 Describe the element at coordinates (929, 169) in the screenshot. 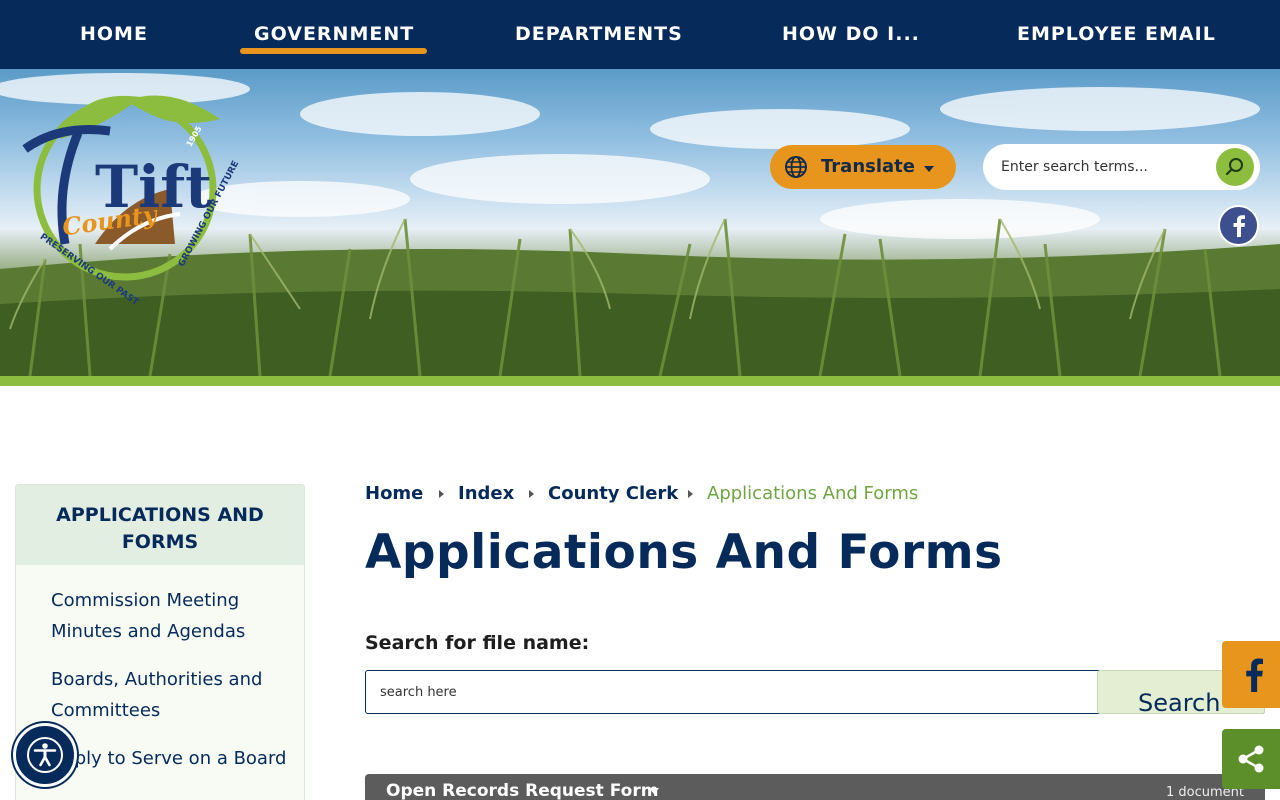

I see `chevron-down-icon` at that location.